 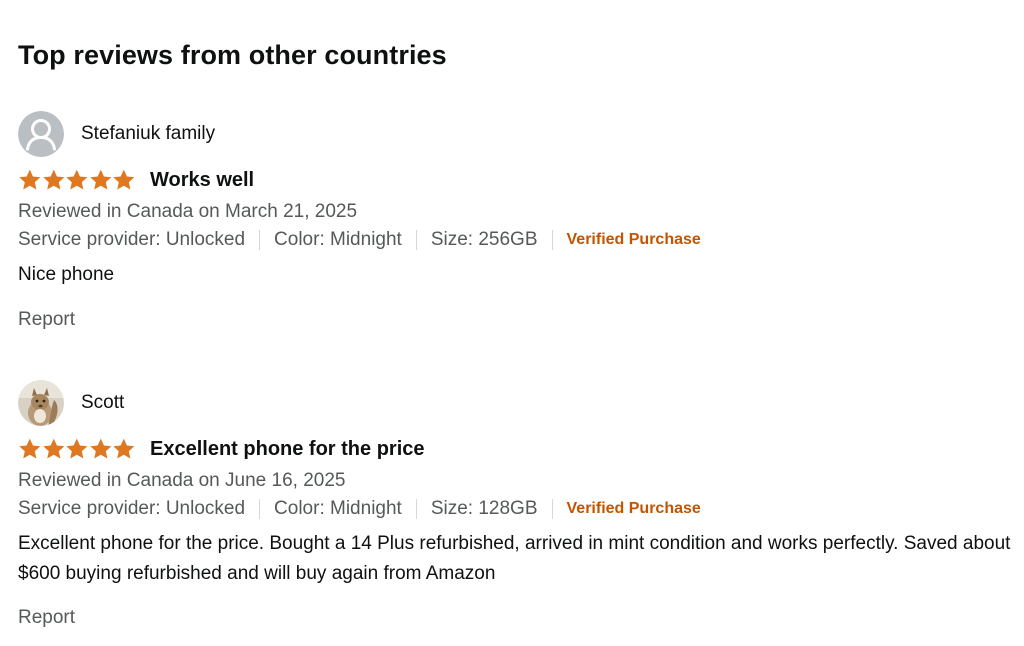 What do you see at coordinates (287, 449) in the screenshot?
I see `review-title: Excellent phone for the price` at bounding box center [287, 449].